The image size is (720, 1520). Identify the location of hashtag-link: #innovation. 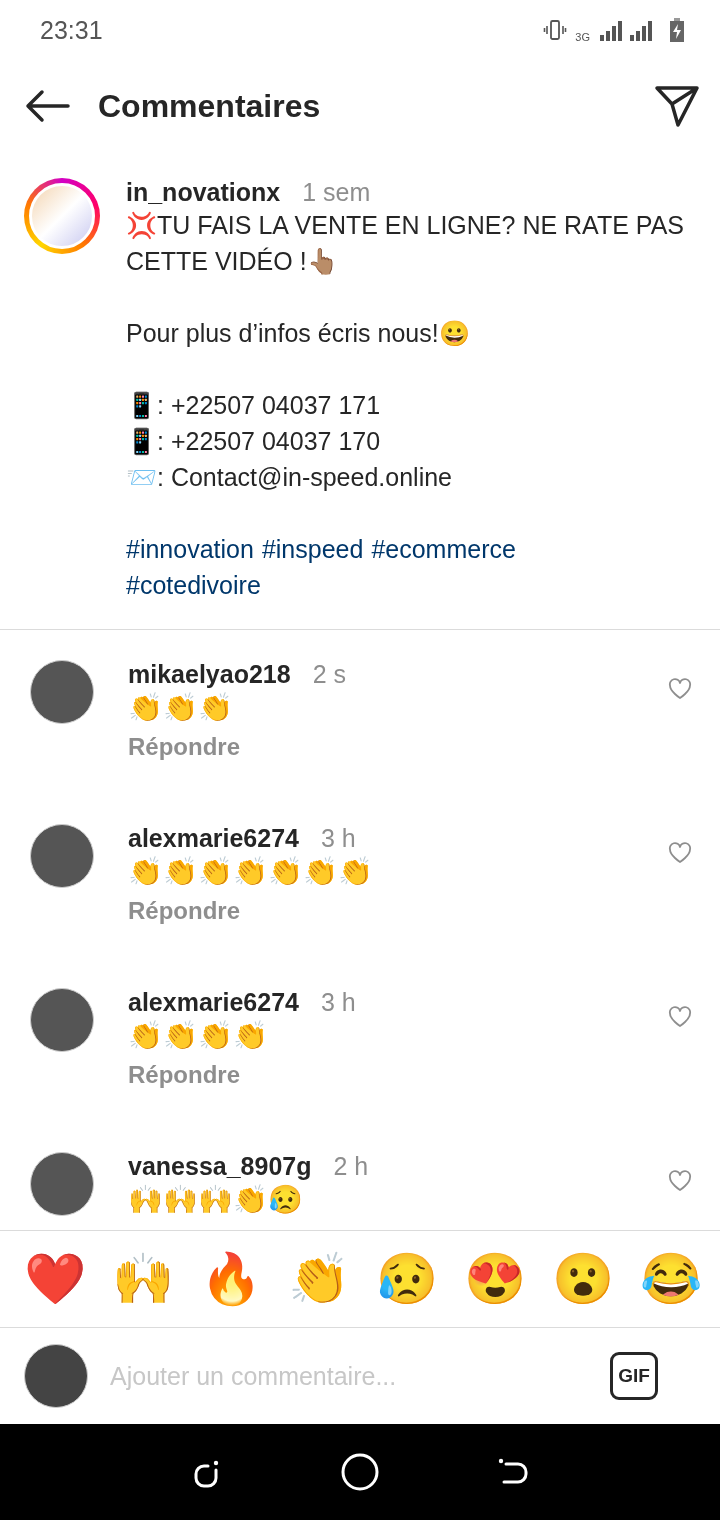
(190, 549).